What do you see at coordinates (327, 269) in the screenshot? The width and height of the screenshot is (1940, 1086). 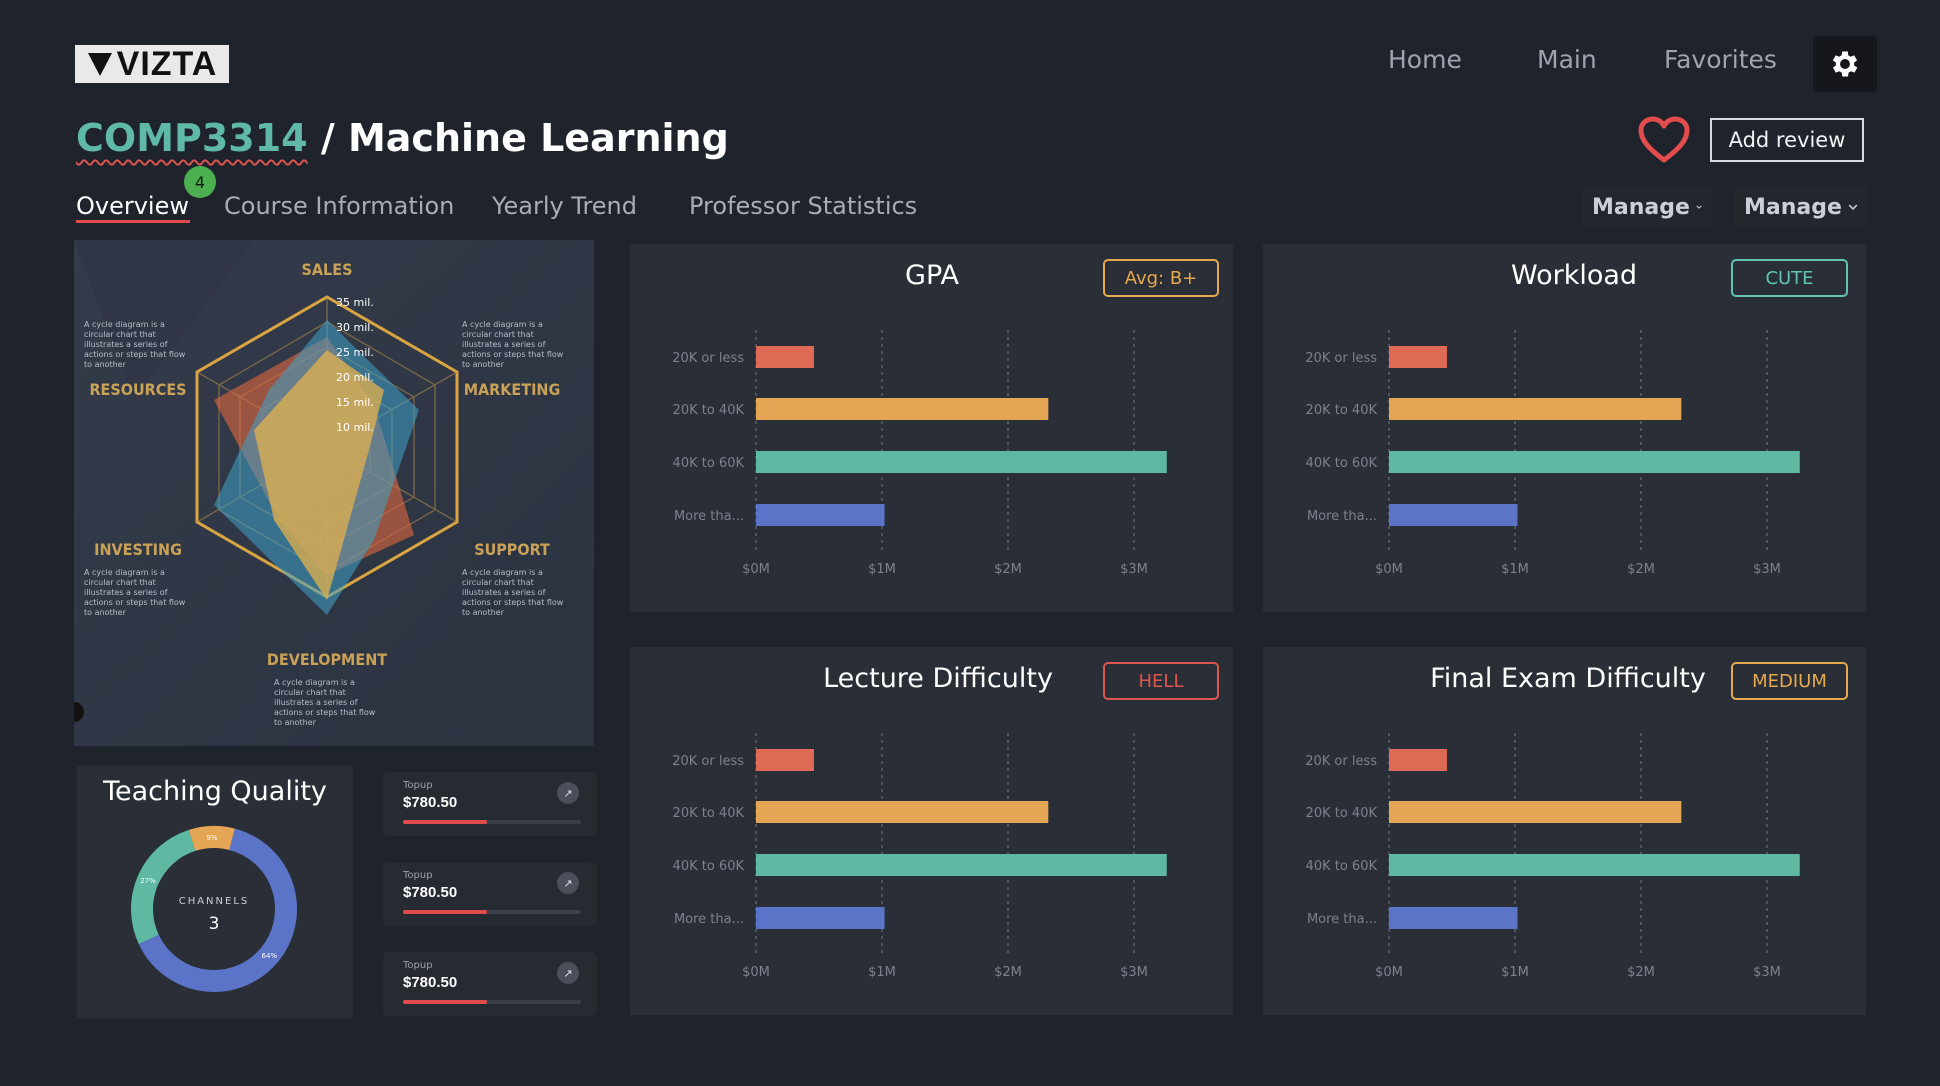 I see `radar-axis-sales: SALES` at bounding box center [327, 269].